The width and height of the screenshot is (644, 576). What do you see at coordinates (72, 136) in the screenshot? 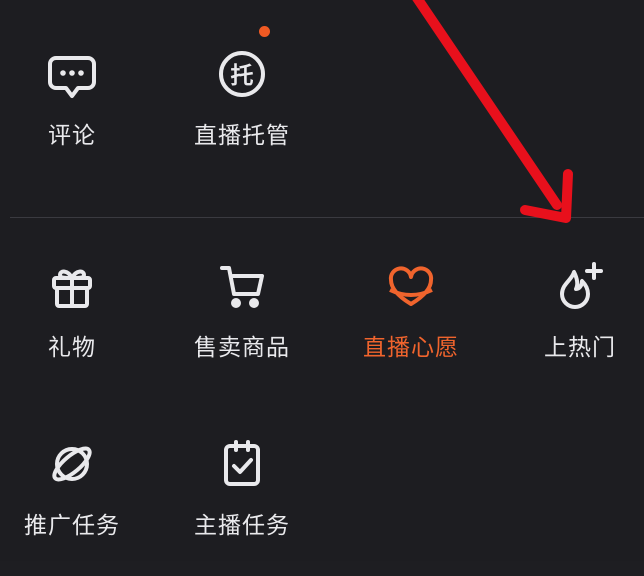
I see `comment-label: 评论` at bounding box center [72, 136].